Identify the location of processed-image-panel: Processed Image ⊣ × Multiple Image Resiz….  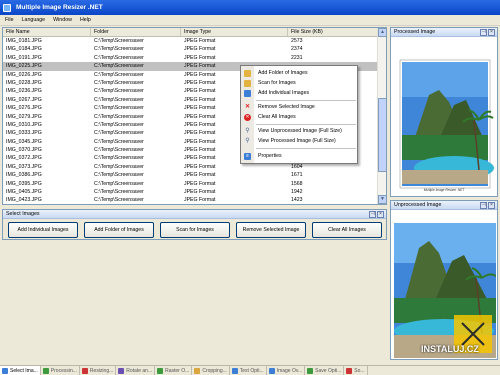
(444, 112).